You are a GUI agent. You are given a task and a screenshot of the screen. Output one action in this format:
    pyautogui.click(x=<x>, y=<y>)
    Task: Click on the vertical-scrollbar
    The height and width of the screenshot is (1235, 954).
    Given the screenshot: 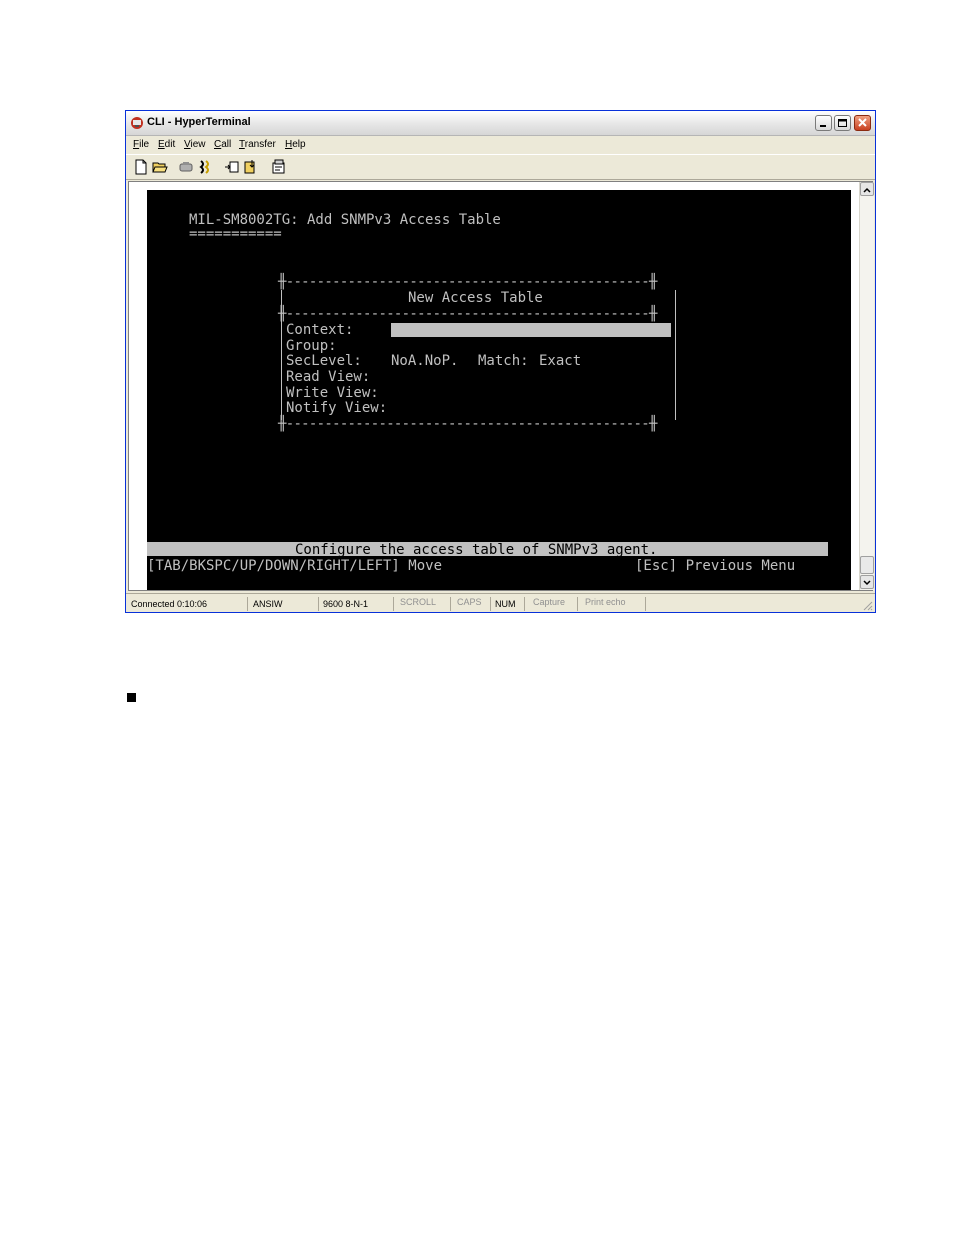 What is the action you would take?
    pyautogui.click(x=866, y=386)
    